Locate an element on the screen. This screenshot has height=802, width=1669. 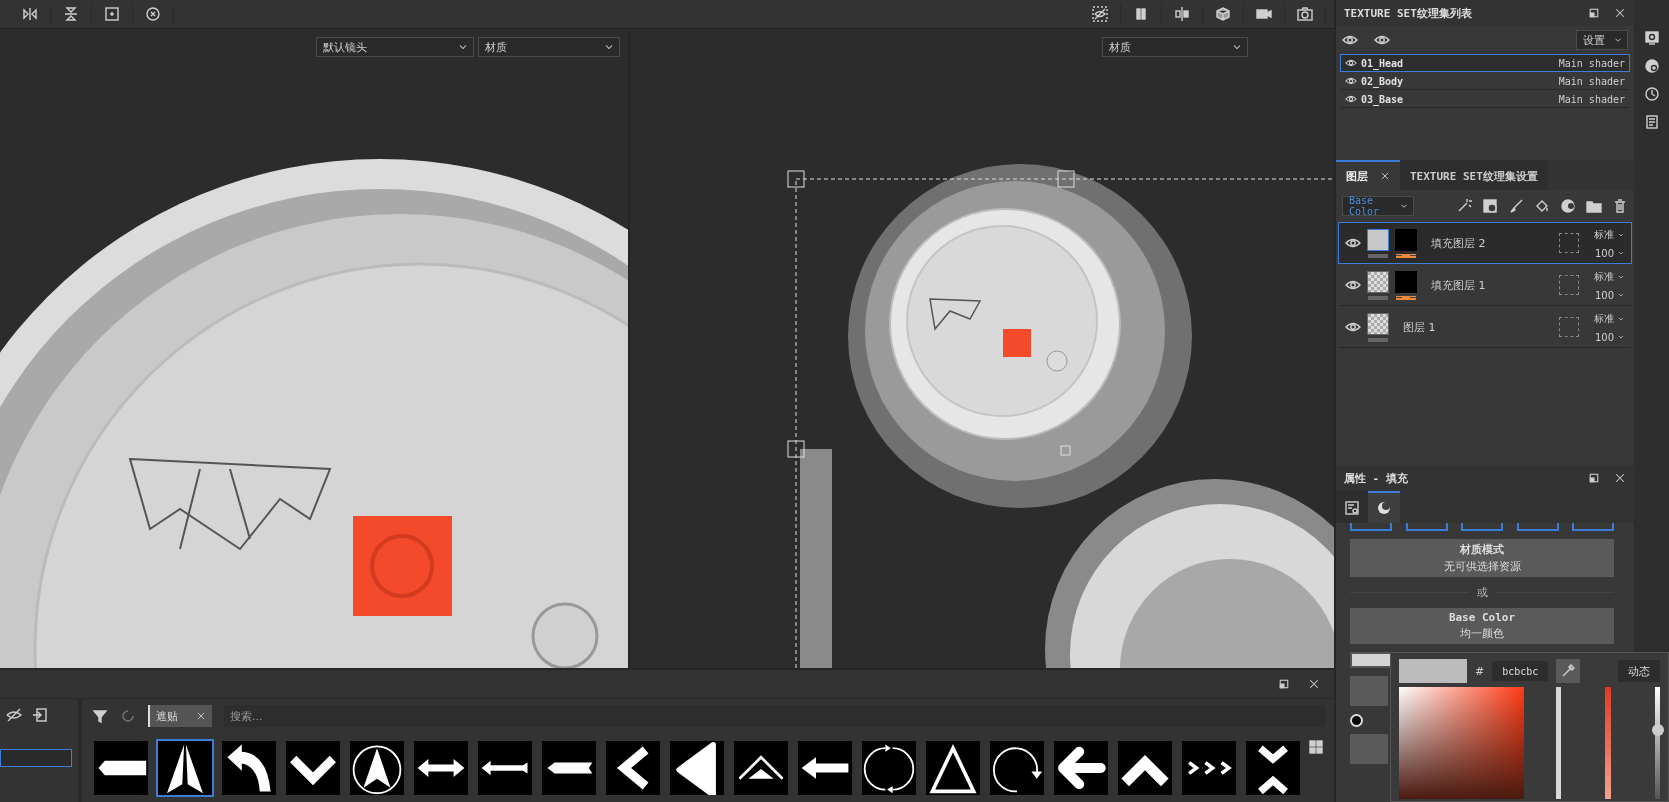
texture-set-row: 03_Base Main shader is located at coordinates (1485, 99).